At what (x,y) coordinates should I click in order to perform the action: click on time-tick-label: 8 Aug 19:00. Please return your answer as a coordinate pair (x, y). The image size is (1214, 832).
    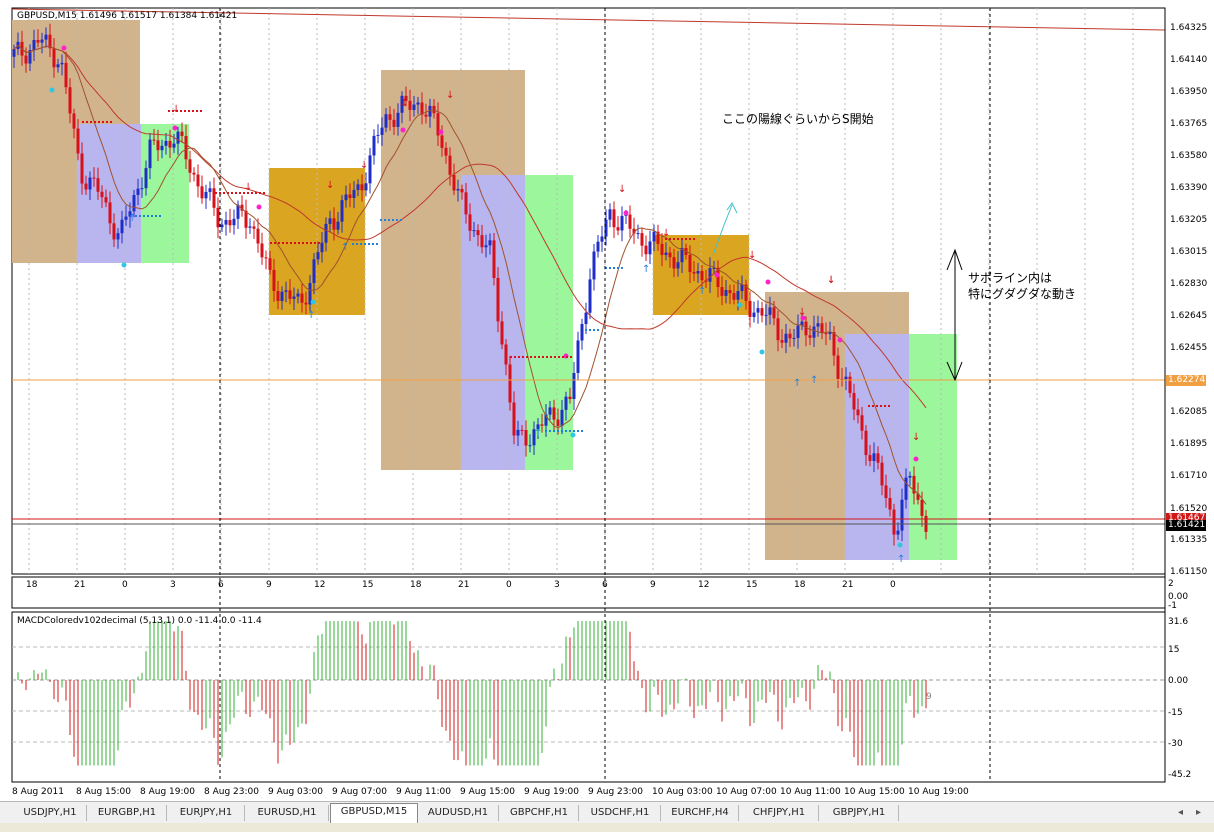
    Looking at the image, I should click on (167, 792).